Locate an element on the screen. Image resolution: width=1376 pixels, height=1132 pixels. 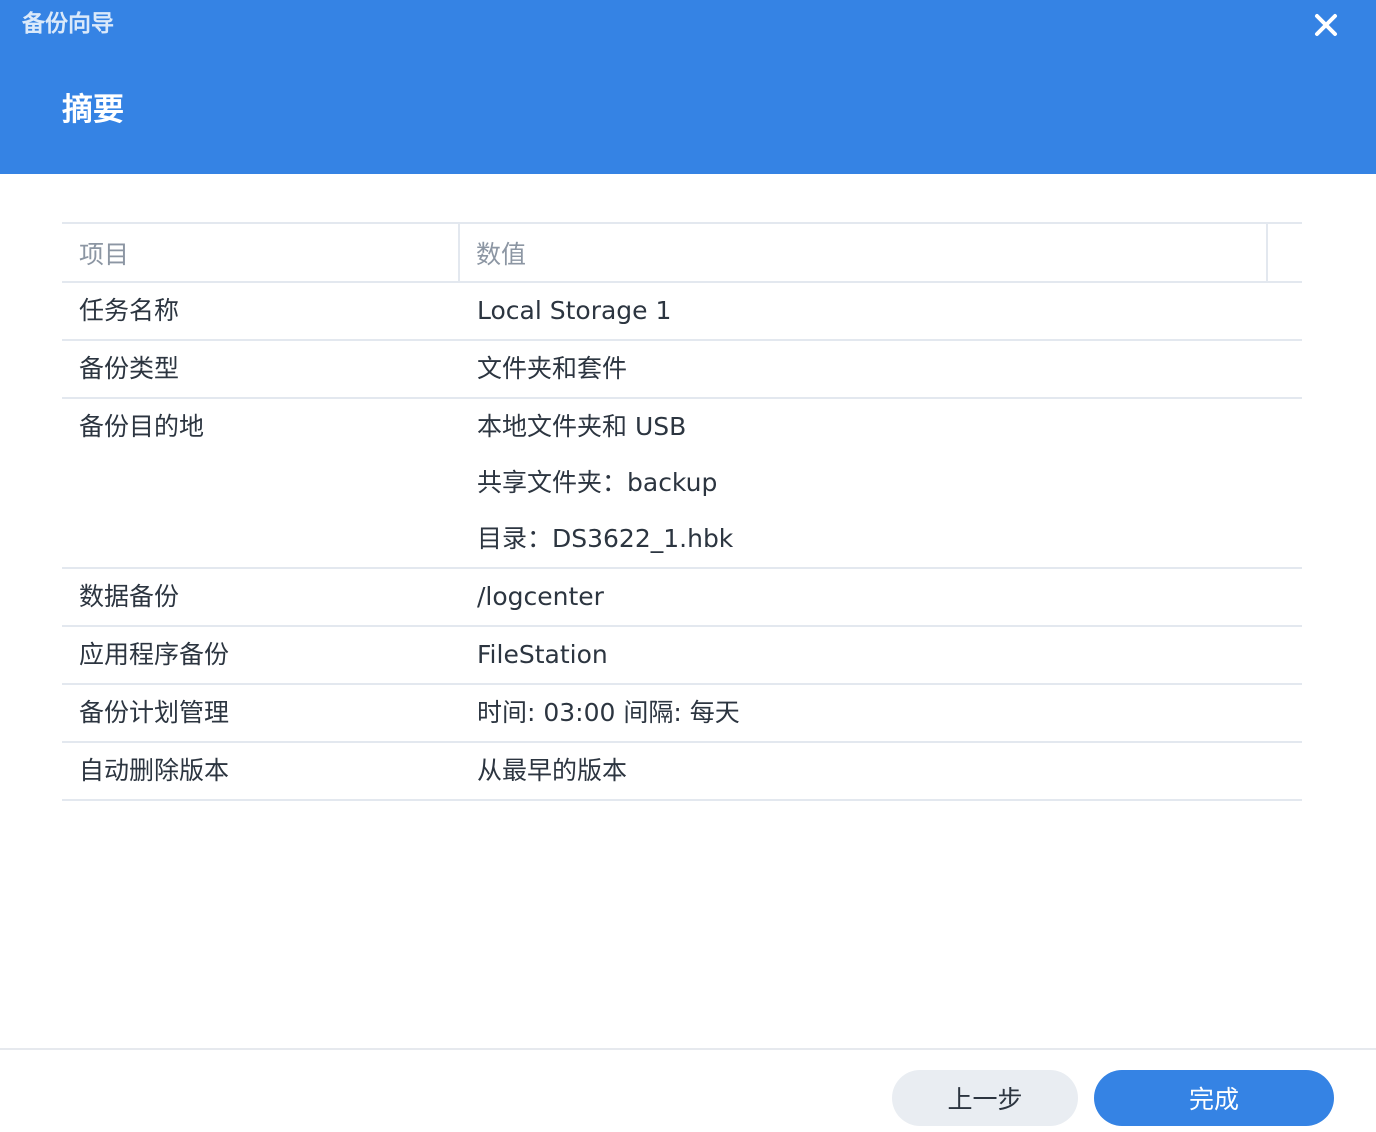
row-label: 任务名称 is located at coordinates (262, 311).